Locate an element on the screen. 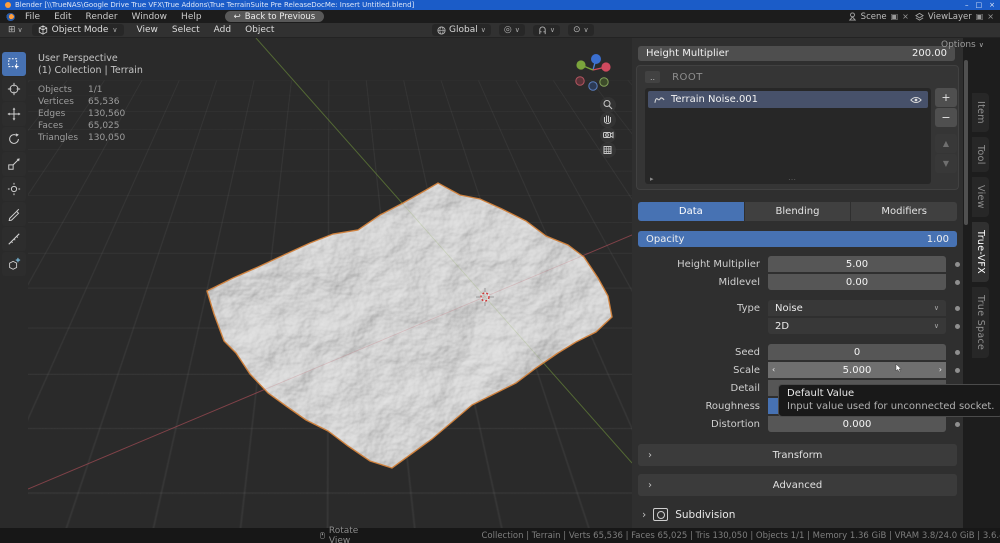  subdivision-panel-header: › Subdivision is located at coordinates (688, 514).